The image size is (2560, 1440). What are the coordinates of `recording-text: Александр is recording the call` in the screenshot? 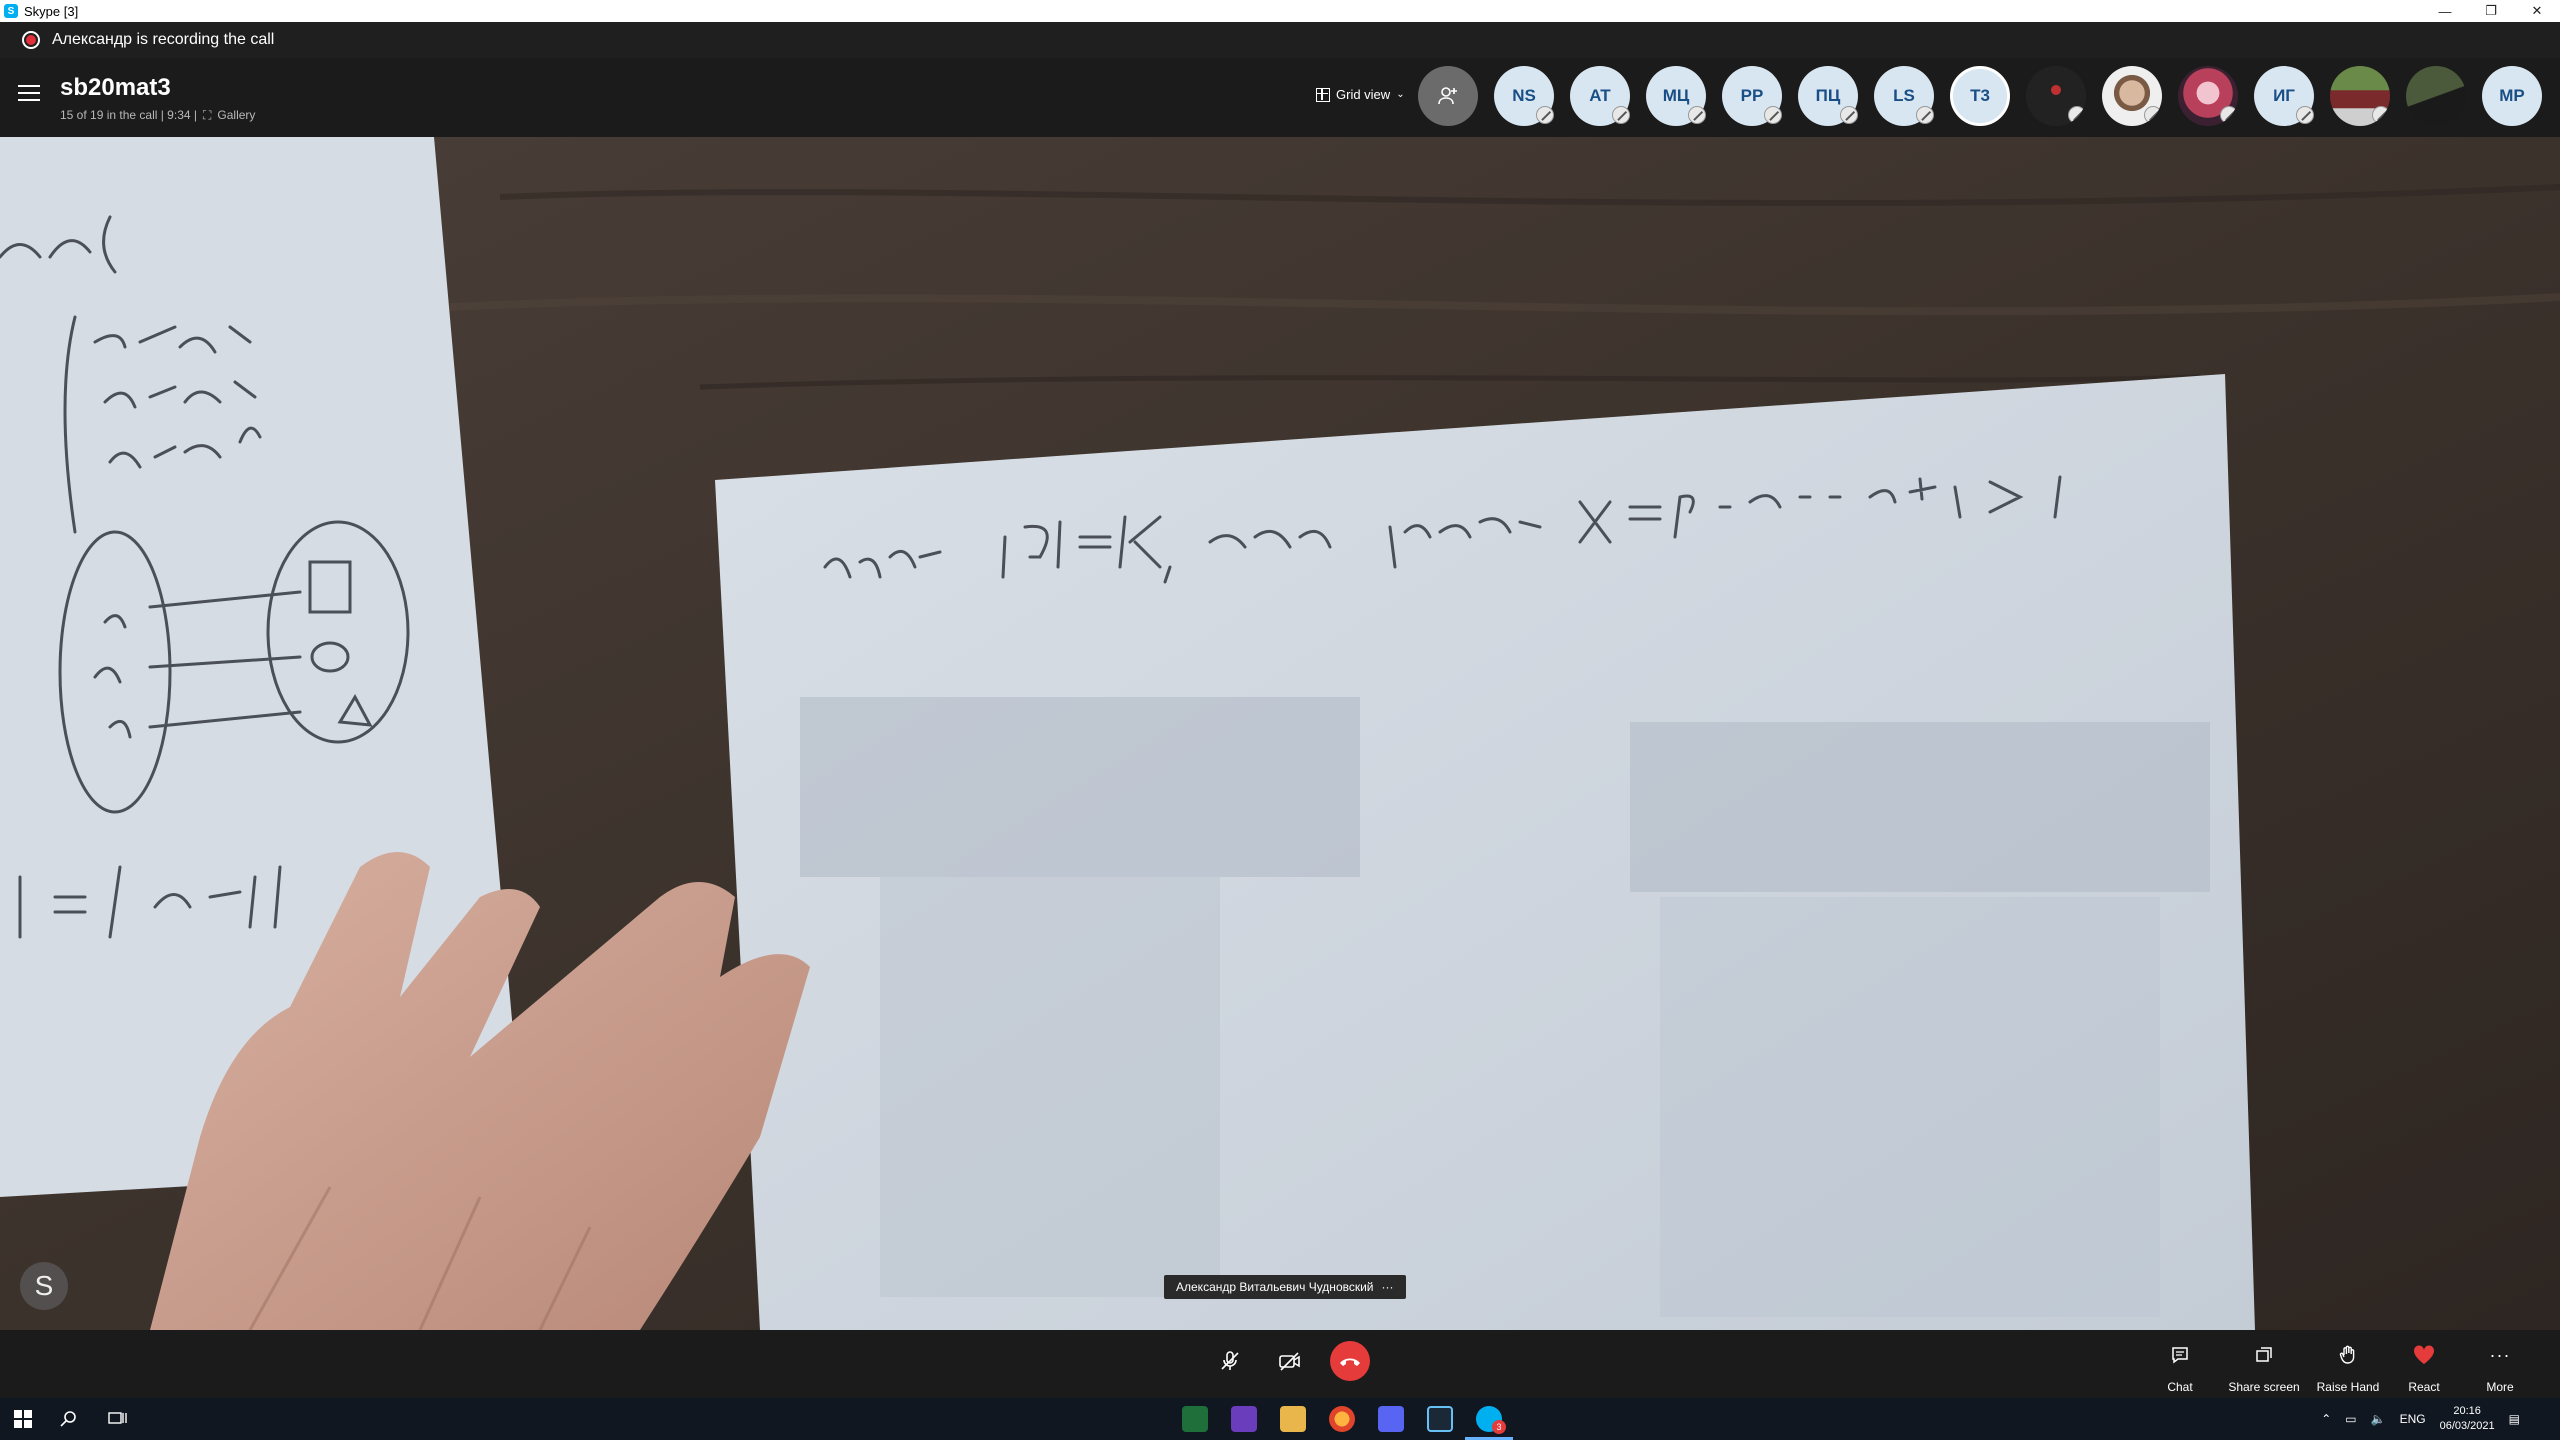 It's located at (163, 39).